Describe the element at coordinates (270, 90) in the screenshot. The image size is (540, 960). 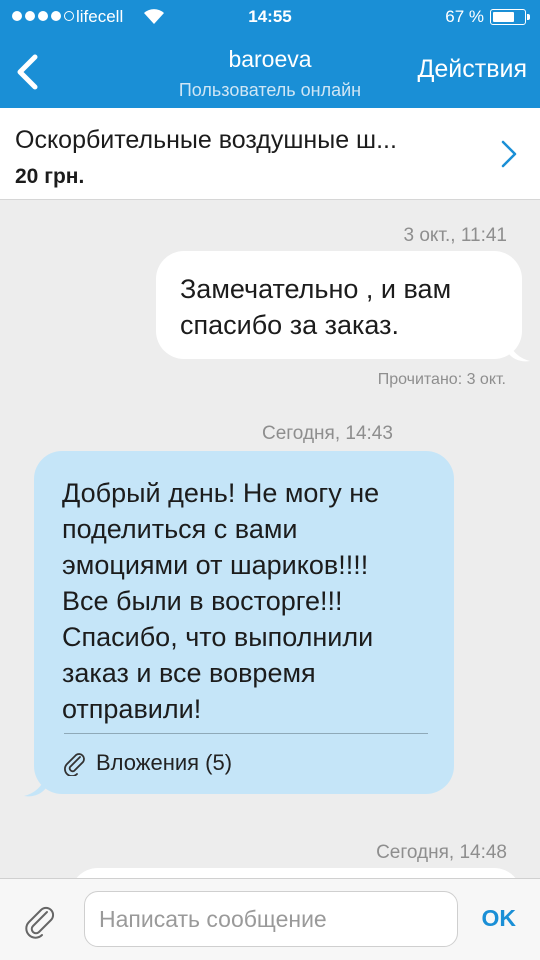
I see `online-status: Пользователь онлайн` at that location.